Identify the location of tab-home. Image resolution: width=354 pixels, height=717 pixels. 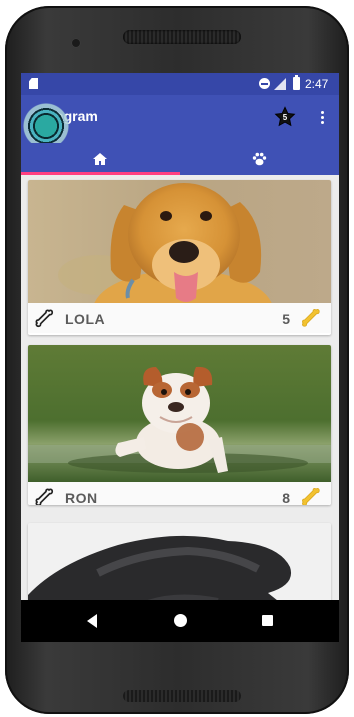
(100, 159).